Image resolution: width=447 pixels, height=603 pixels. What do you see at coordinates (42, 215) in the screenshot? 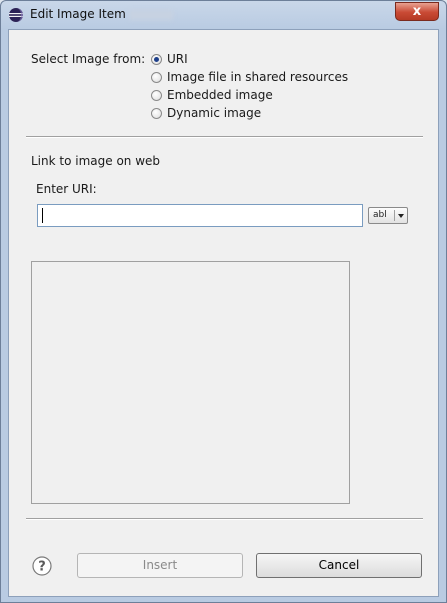
I see `text-caret` at bounding box center [42, 215].